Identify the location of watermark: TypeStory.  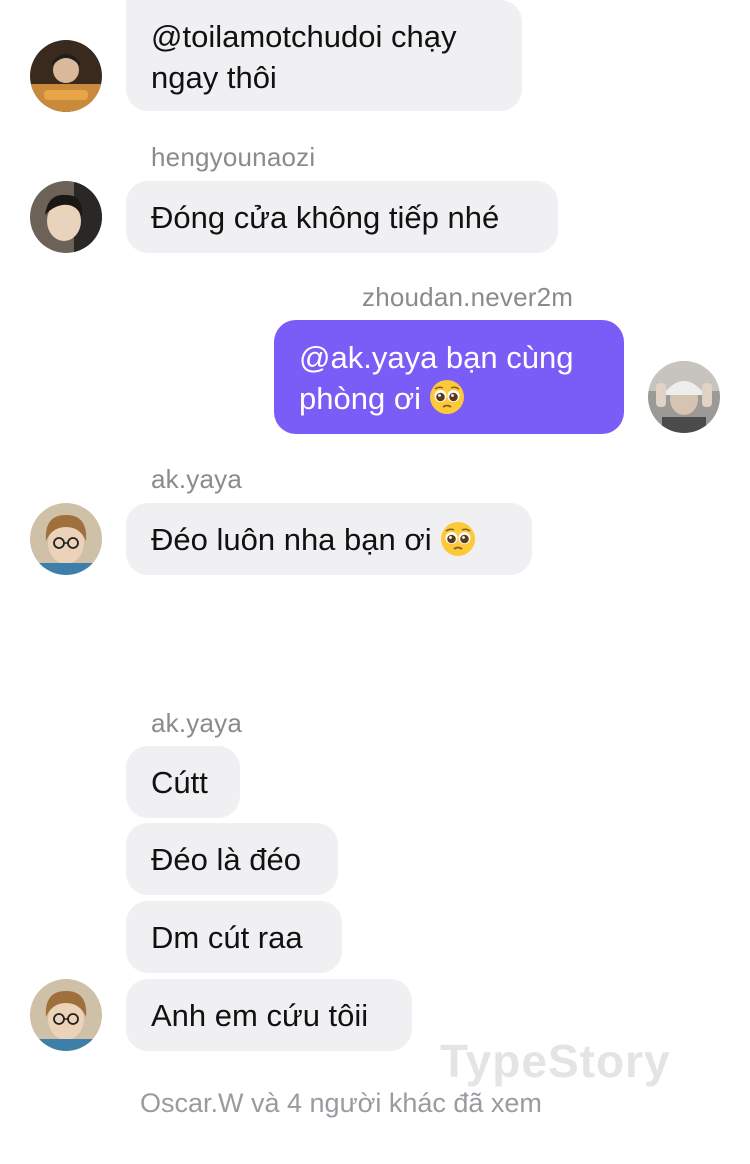
(555, 1061).